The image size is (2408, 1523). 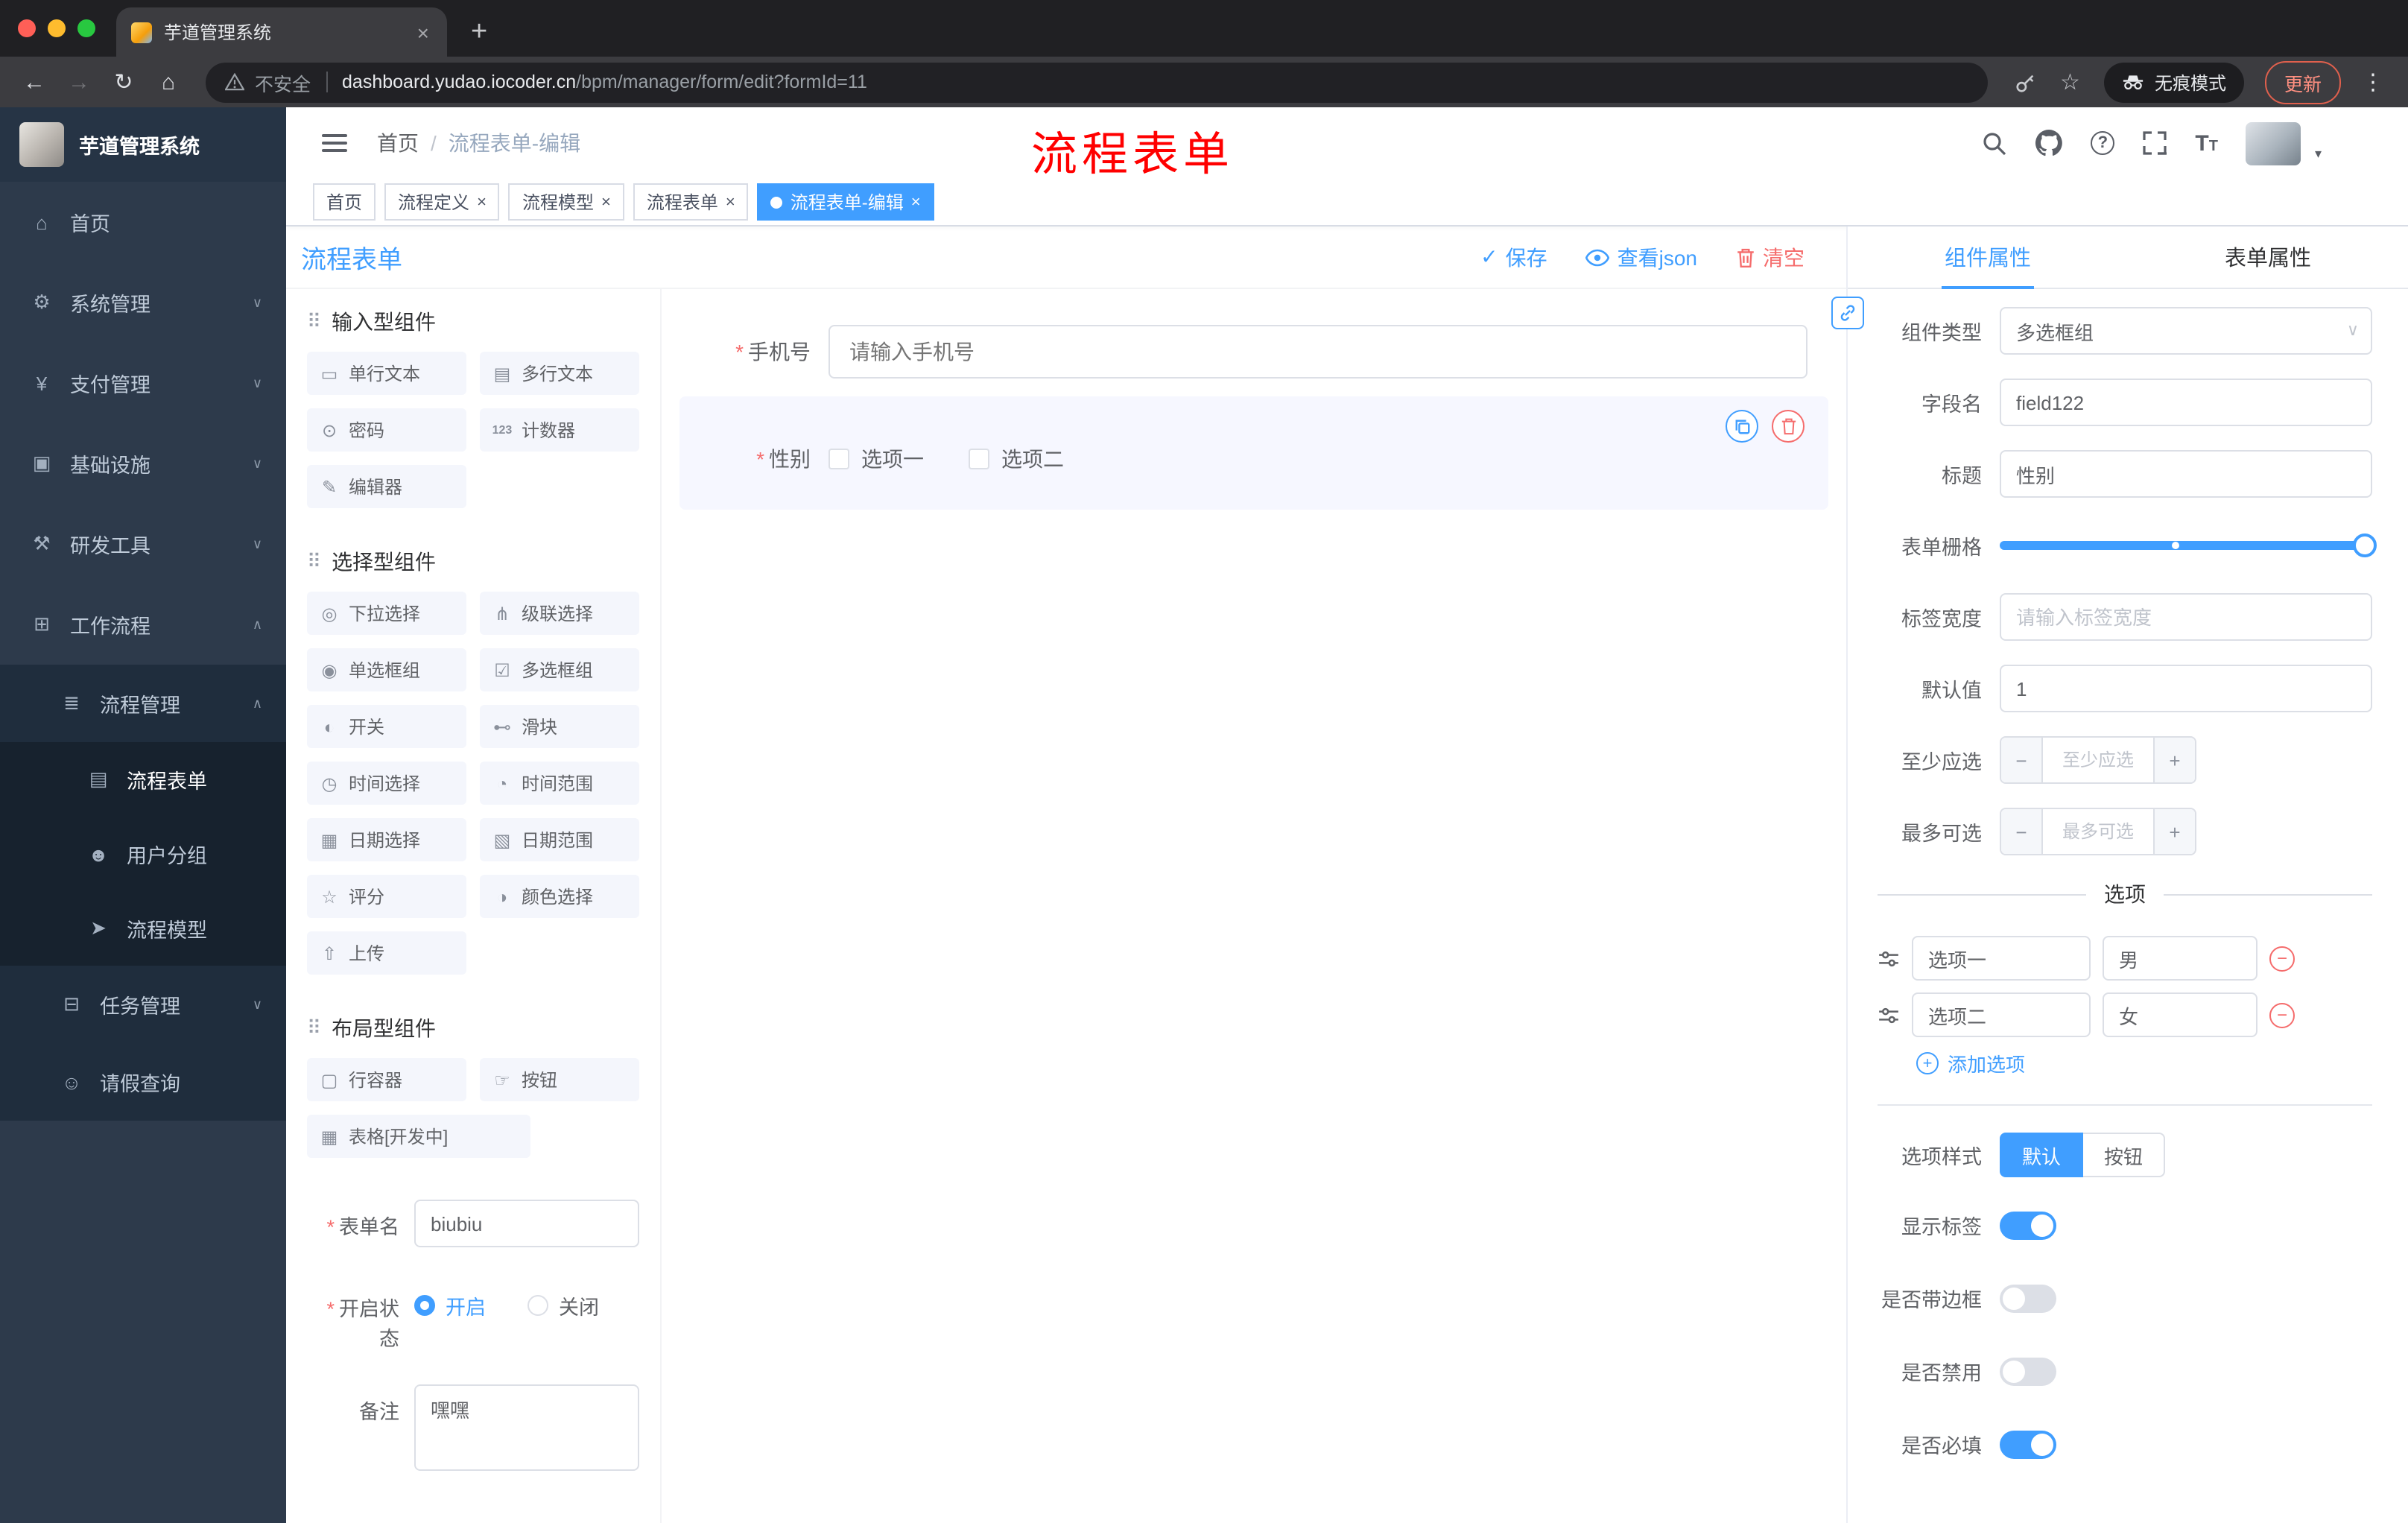 I want to click on browser-update-button: 更新, so click(x=2302, y=82).